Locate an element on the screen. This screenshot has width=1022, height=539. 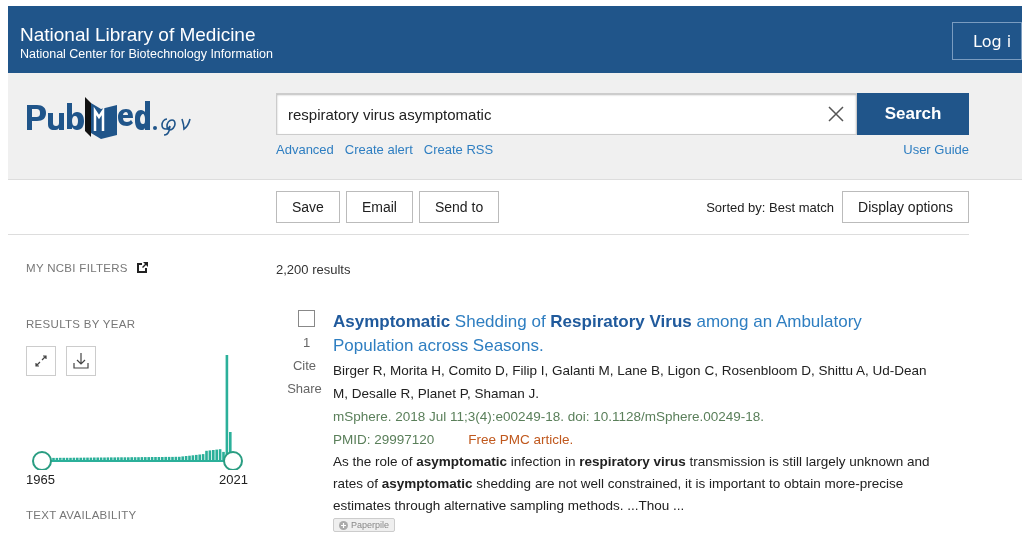
download-button is located at coordinates (81, 361).